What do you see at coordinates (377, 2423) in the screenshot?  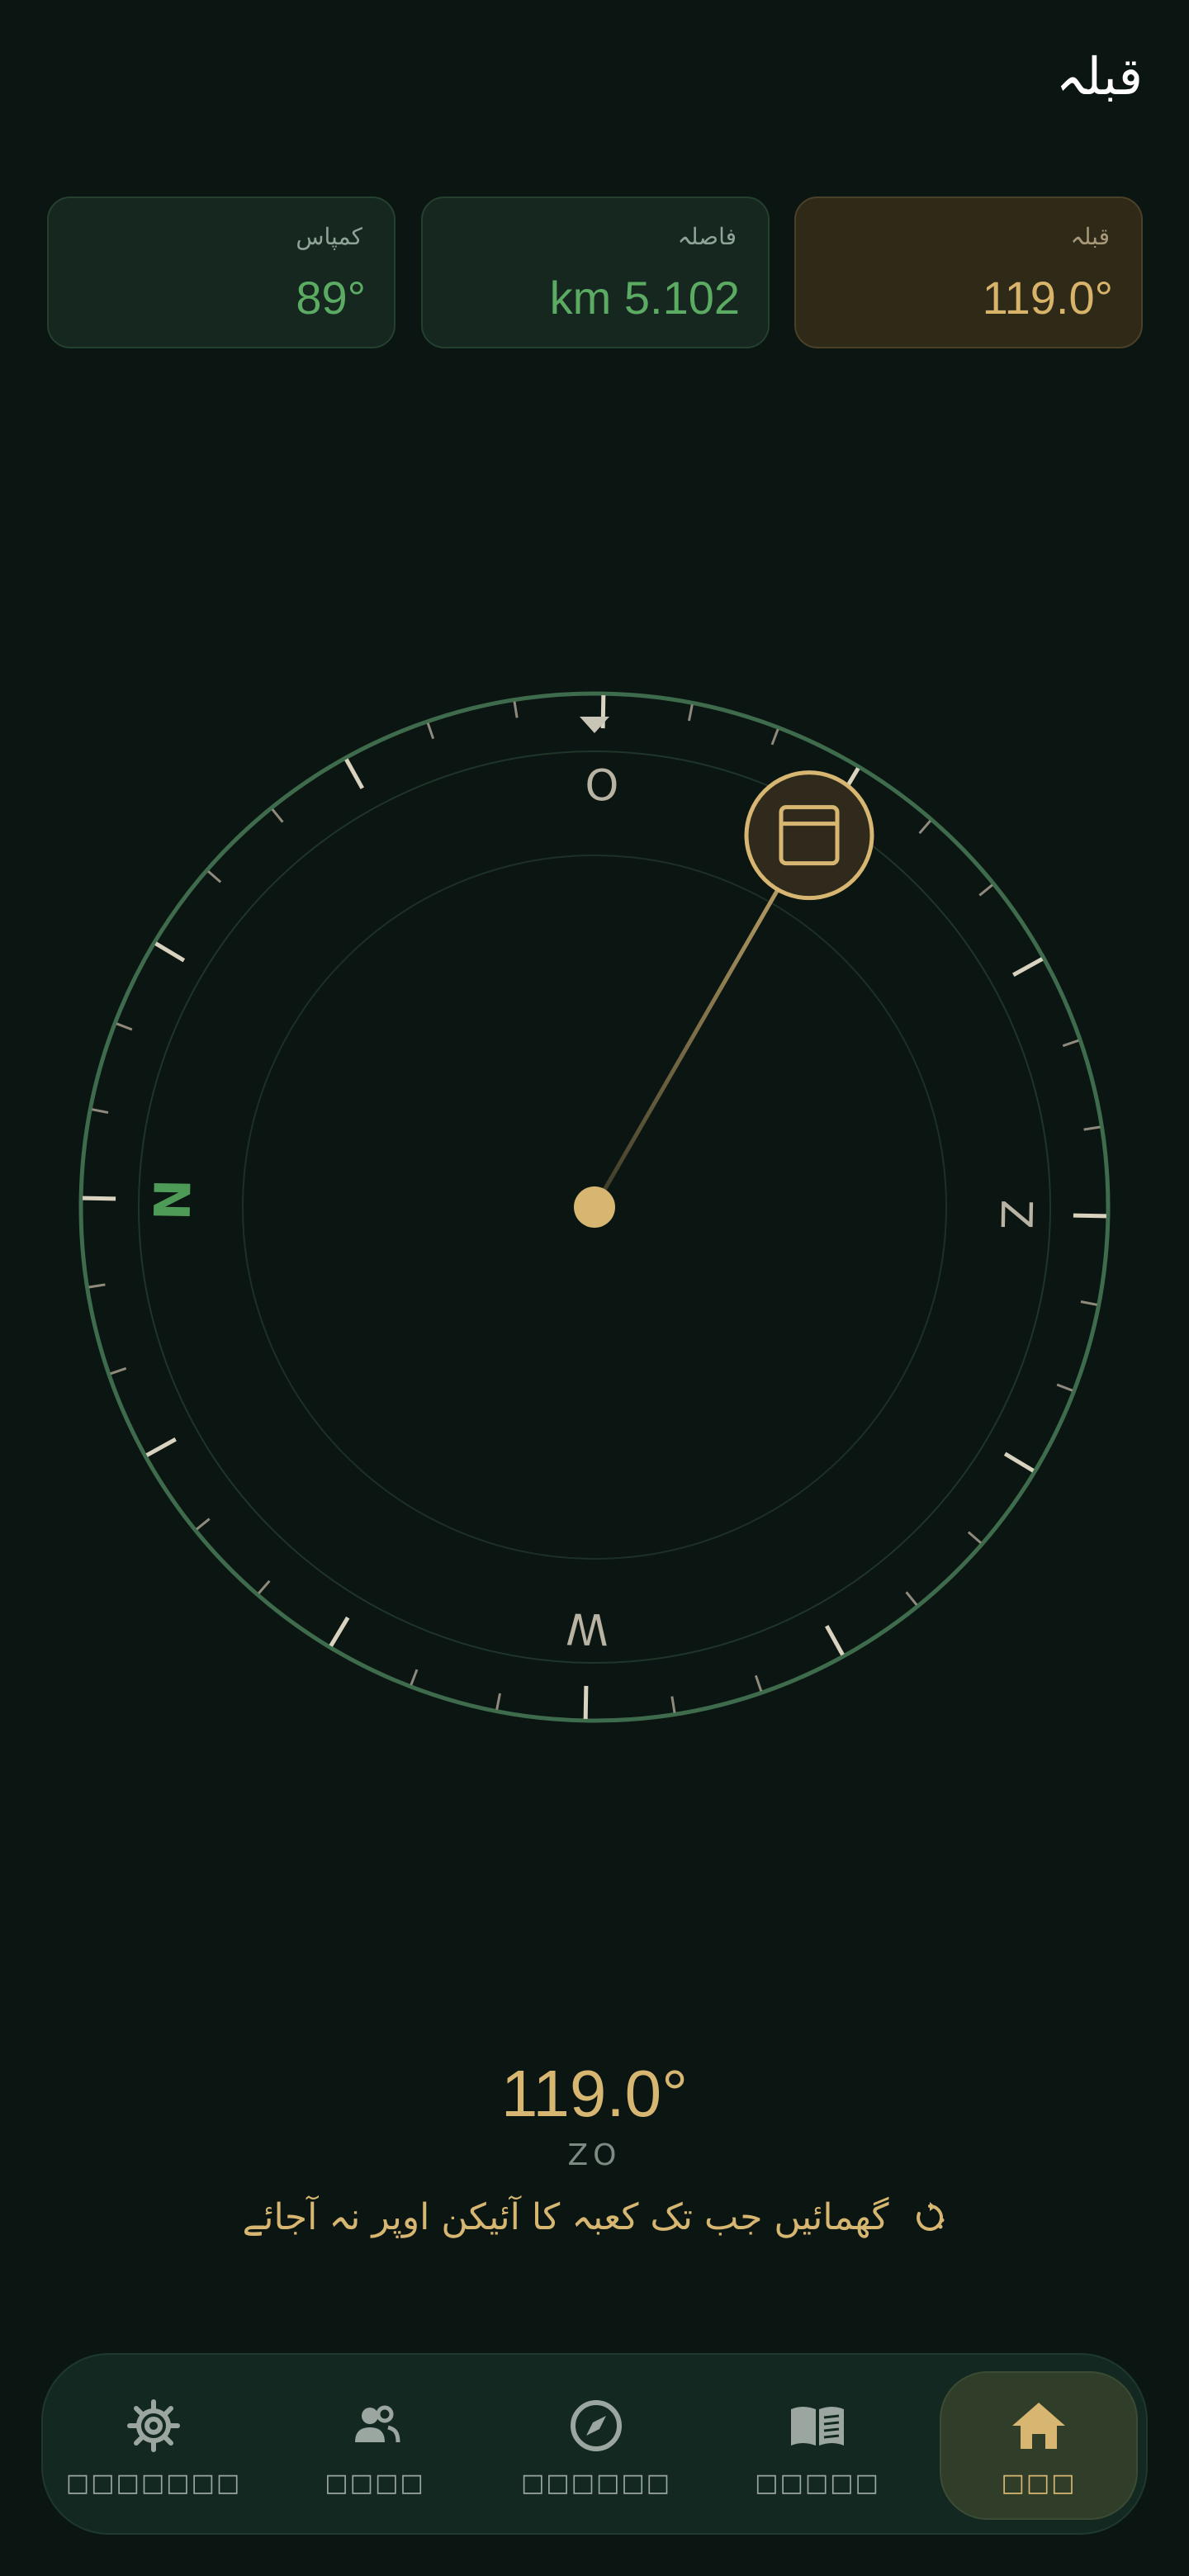 I see `people-icon` at bounding box center [377, 2423].